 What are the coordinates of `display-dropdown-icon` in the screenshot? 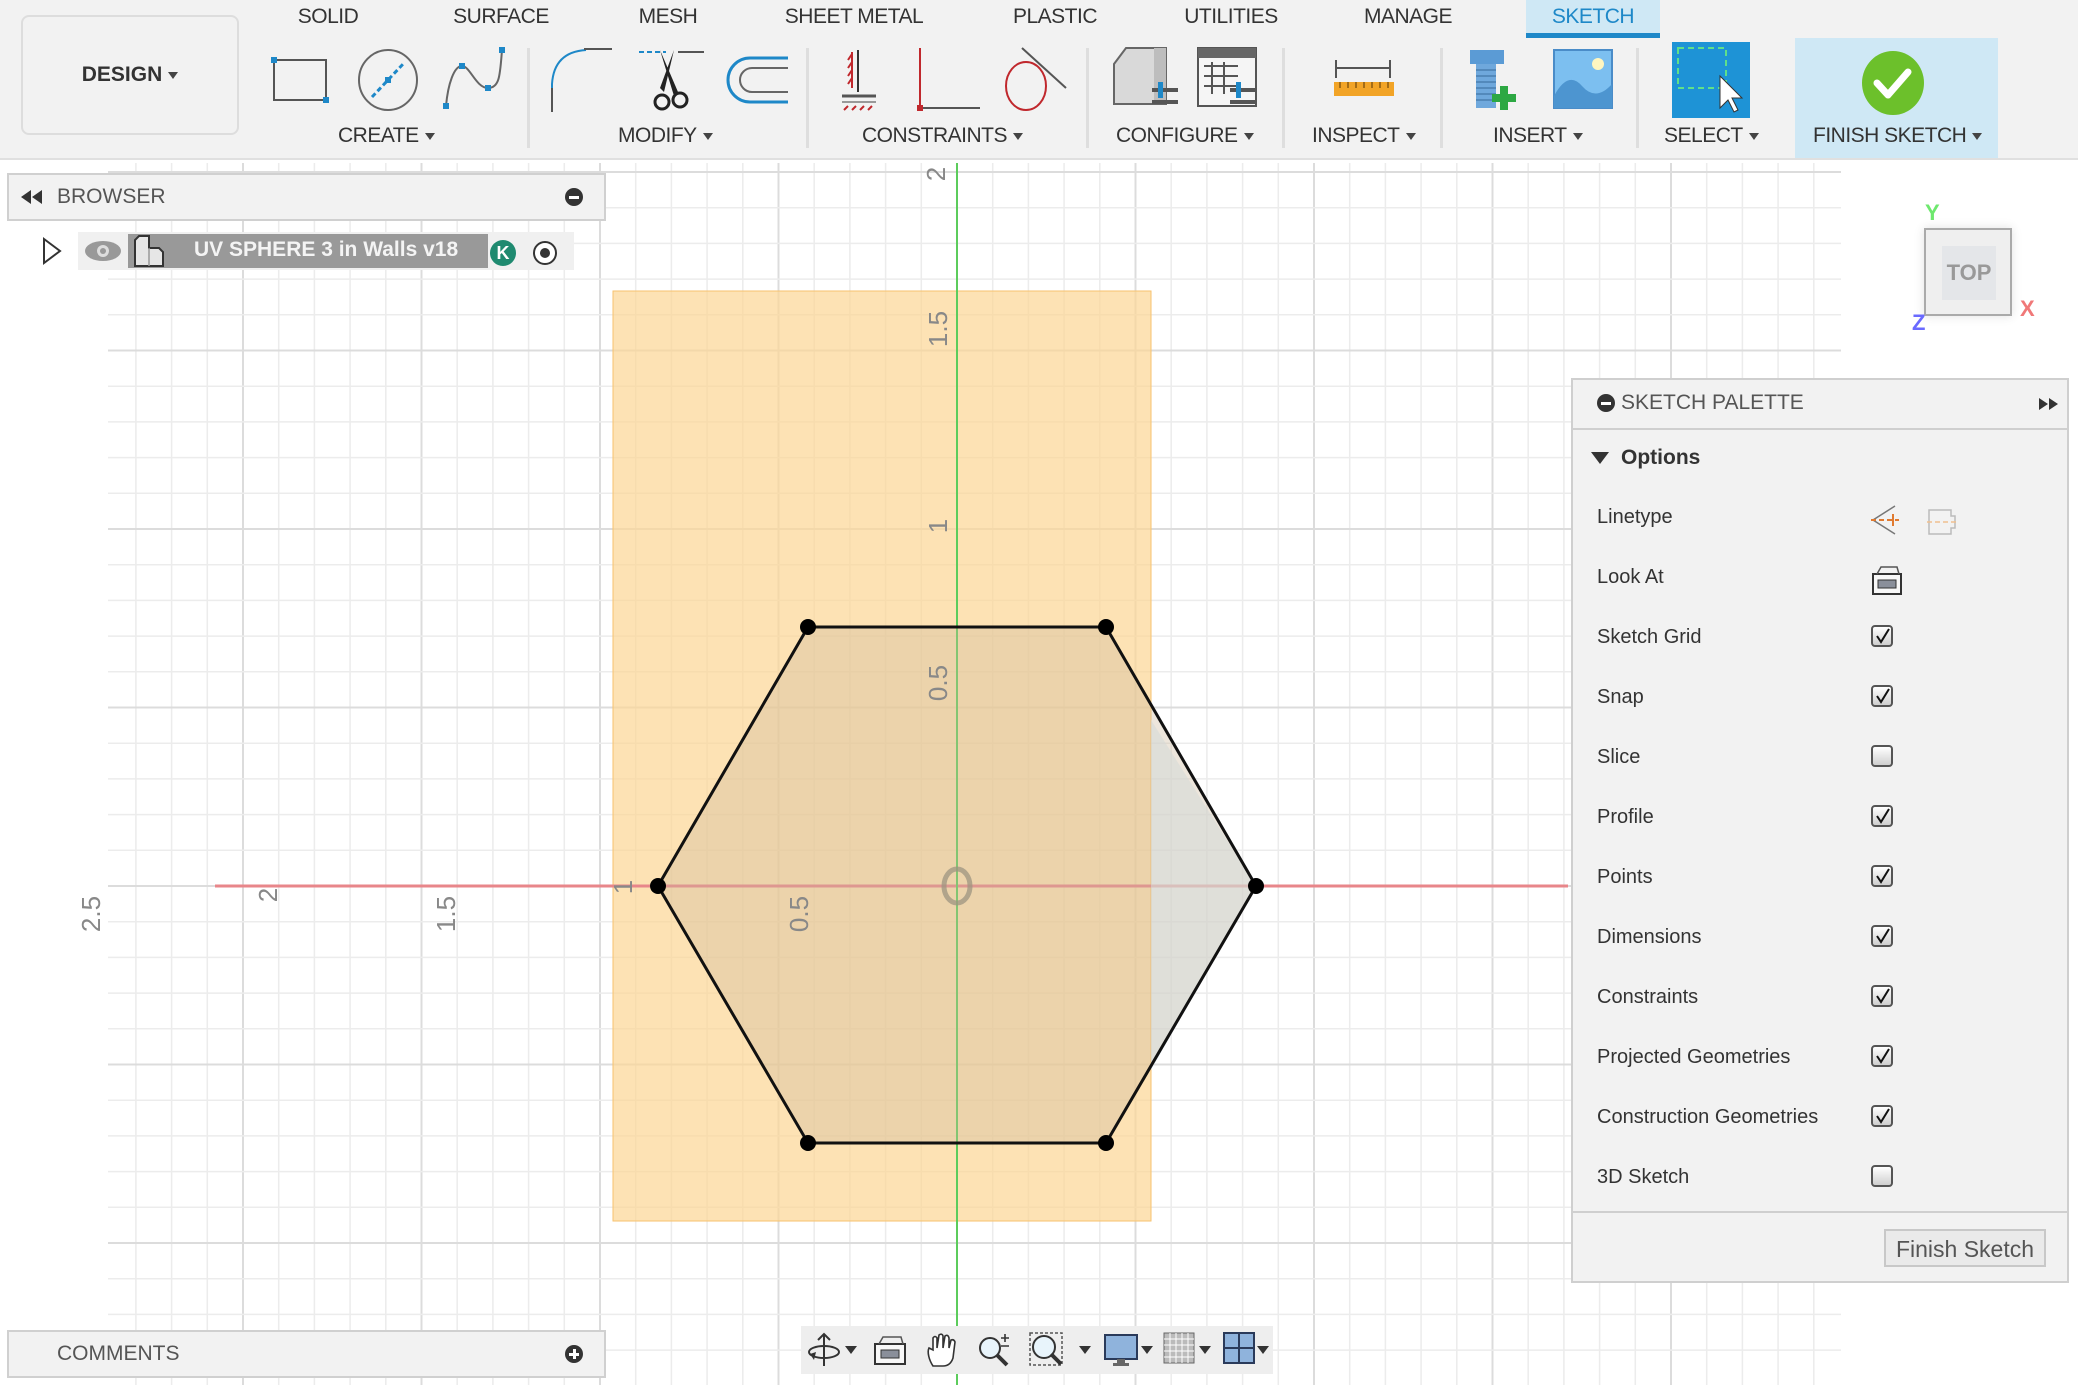 It's located at (1147, 1350).